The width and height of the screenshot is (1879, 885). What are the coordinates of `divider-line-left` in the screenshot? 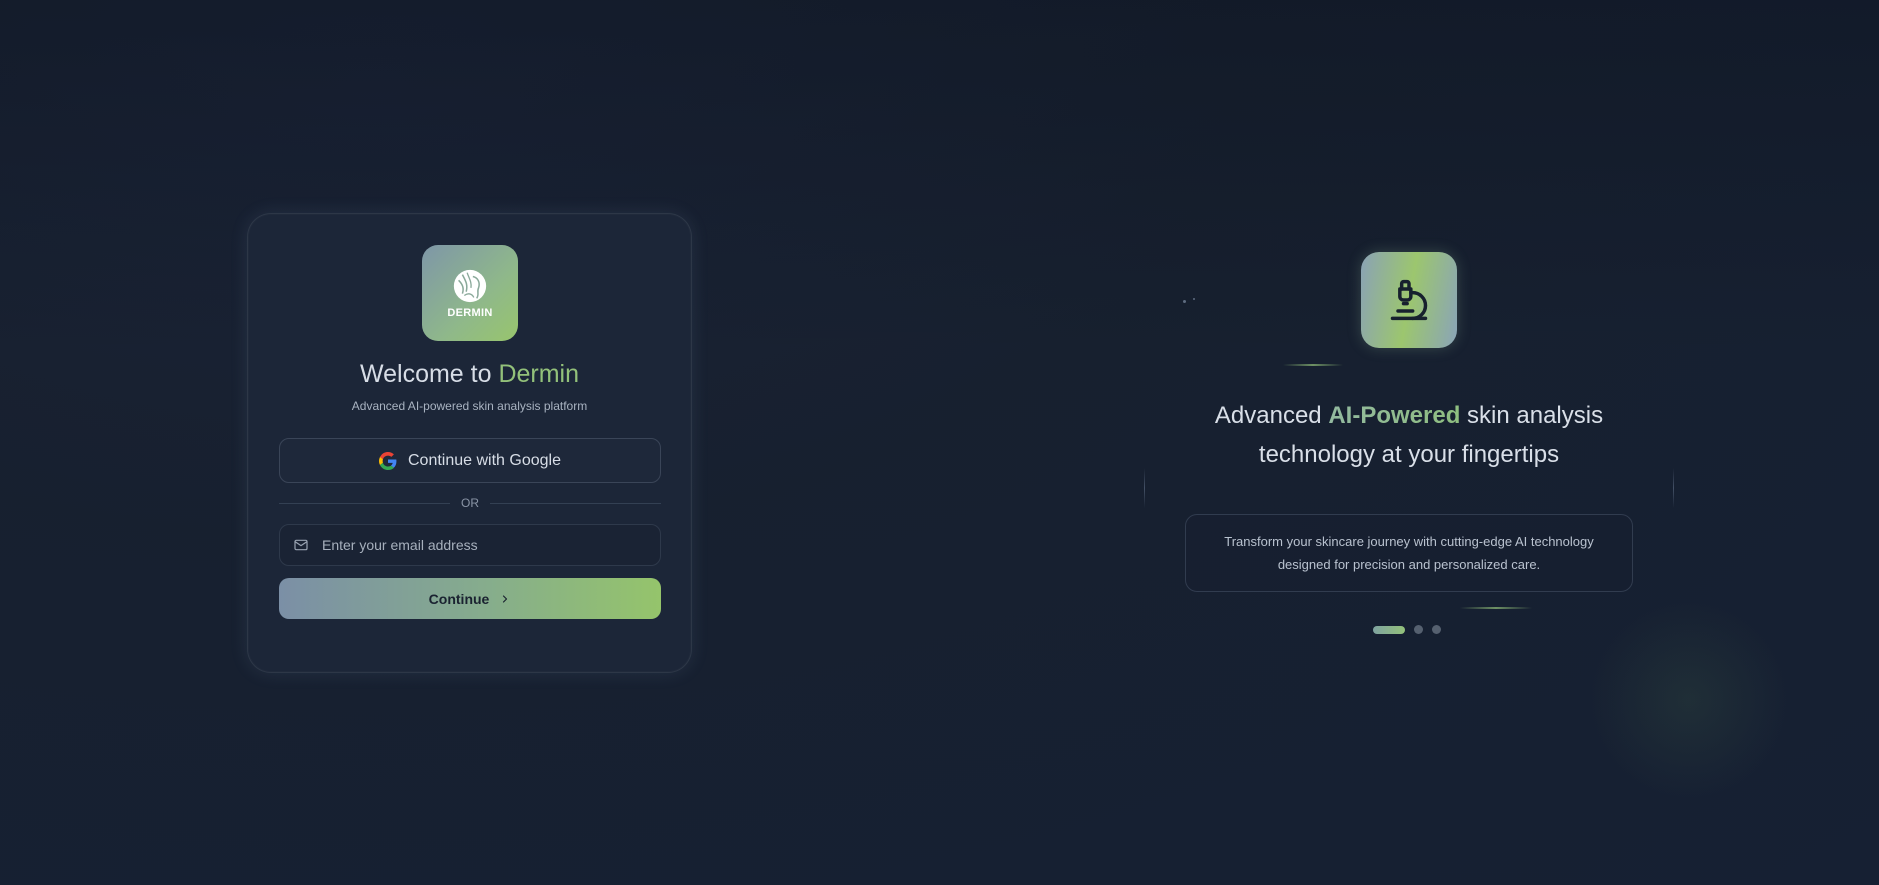 It's located at (364, 503).